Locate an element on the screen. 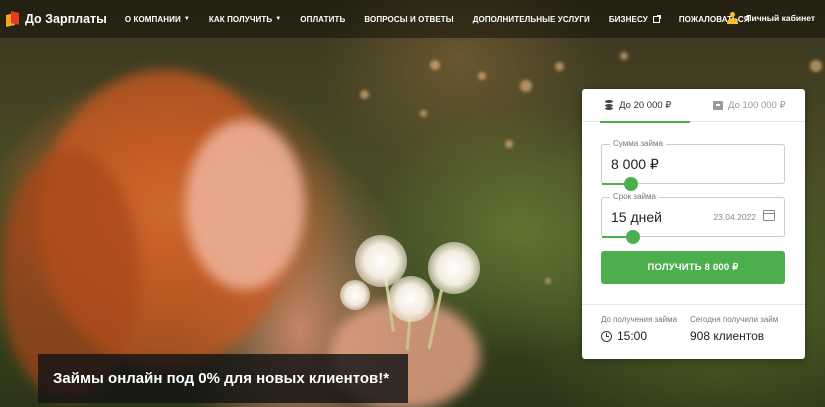 The height and width of the screenshot is (407, 825). logo-text: До Зарплаты is located at coordinates (66, 19).